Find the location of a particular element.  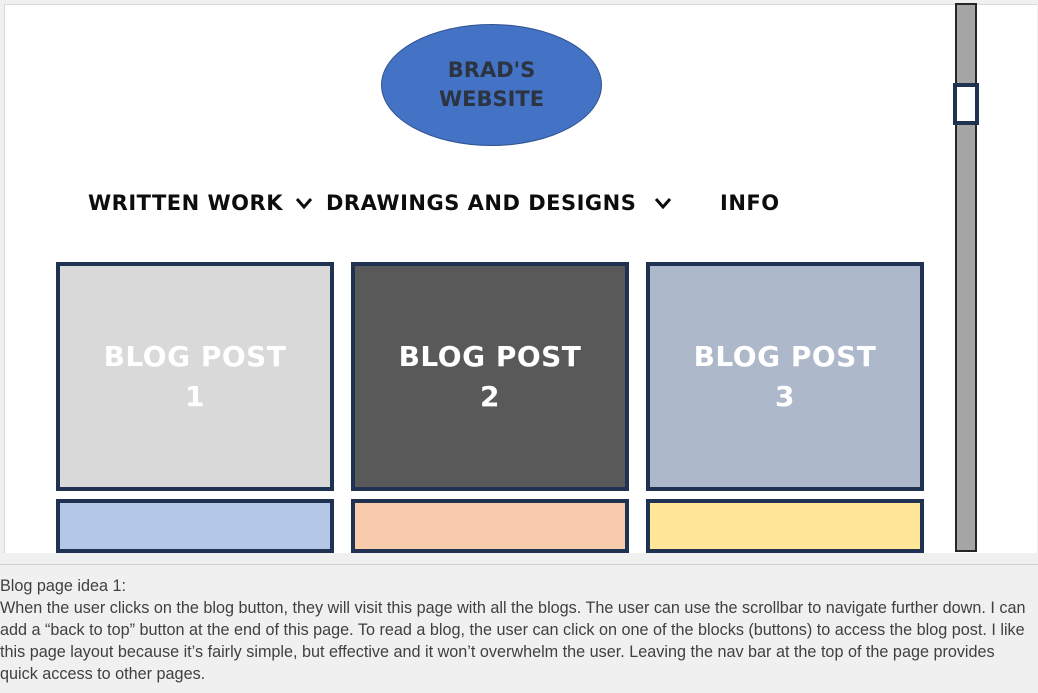

blog-post-3-button: BLOG POST 3 is located at coordinates (785, 376).